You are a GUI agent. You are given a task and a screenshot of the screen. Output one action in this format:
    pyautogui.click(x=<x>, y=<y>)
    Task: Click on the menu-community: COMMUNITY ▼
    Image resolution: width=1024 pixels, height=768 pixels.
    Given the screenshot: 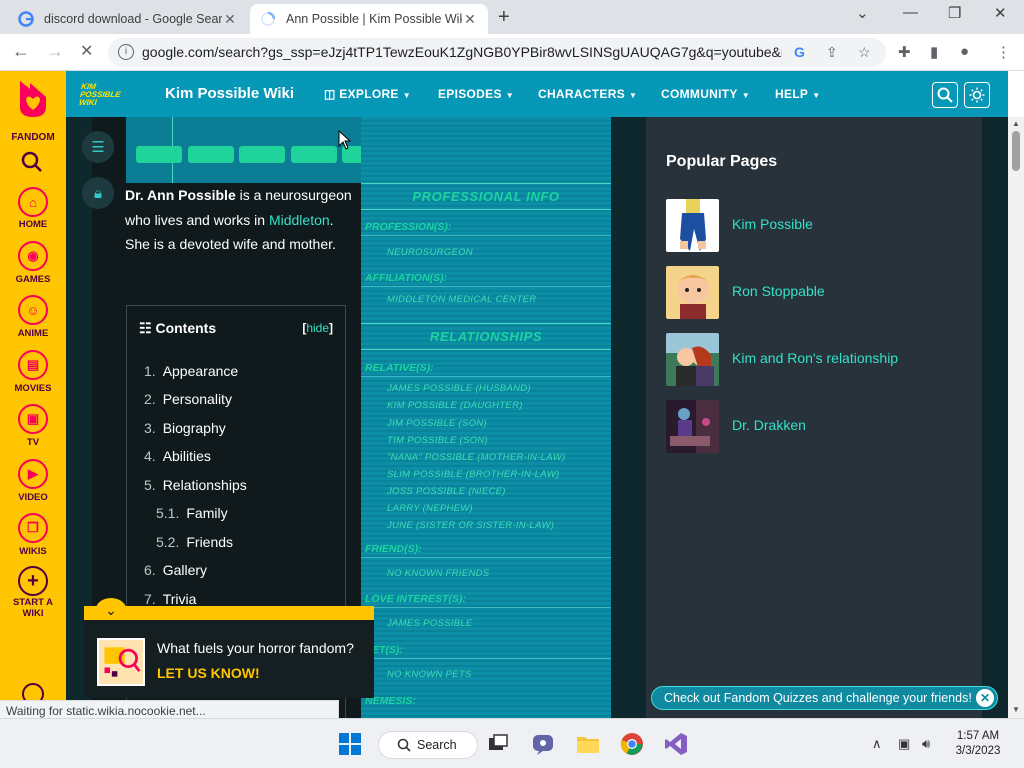 What is the action you would take?
    pyautogui.click(x=705, y=94)
    